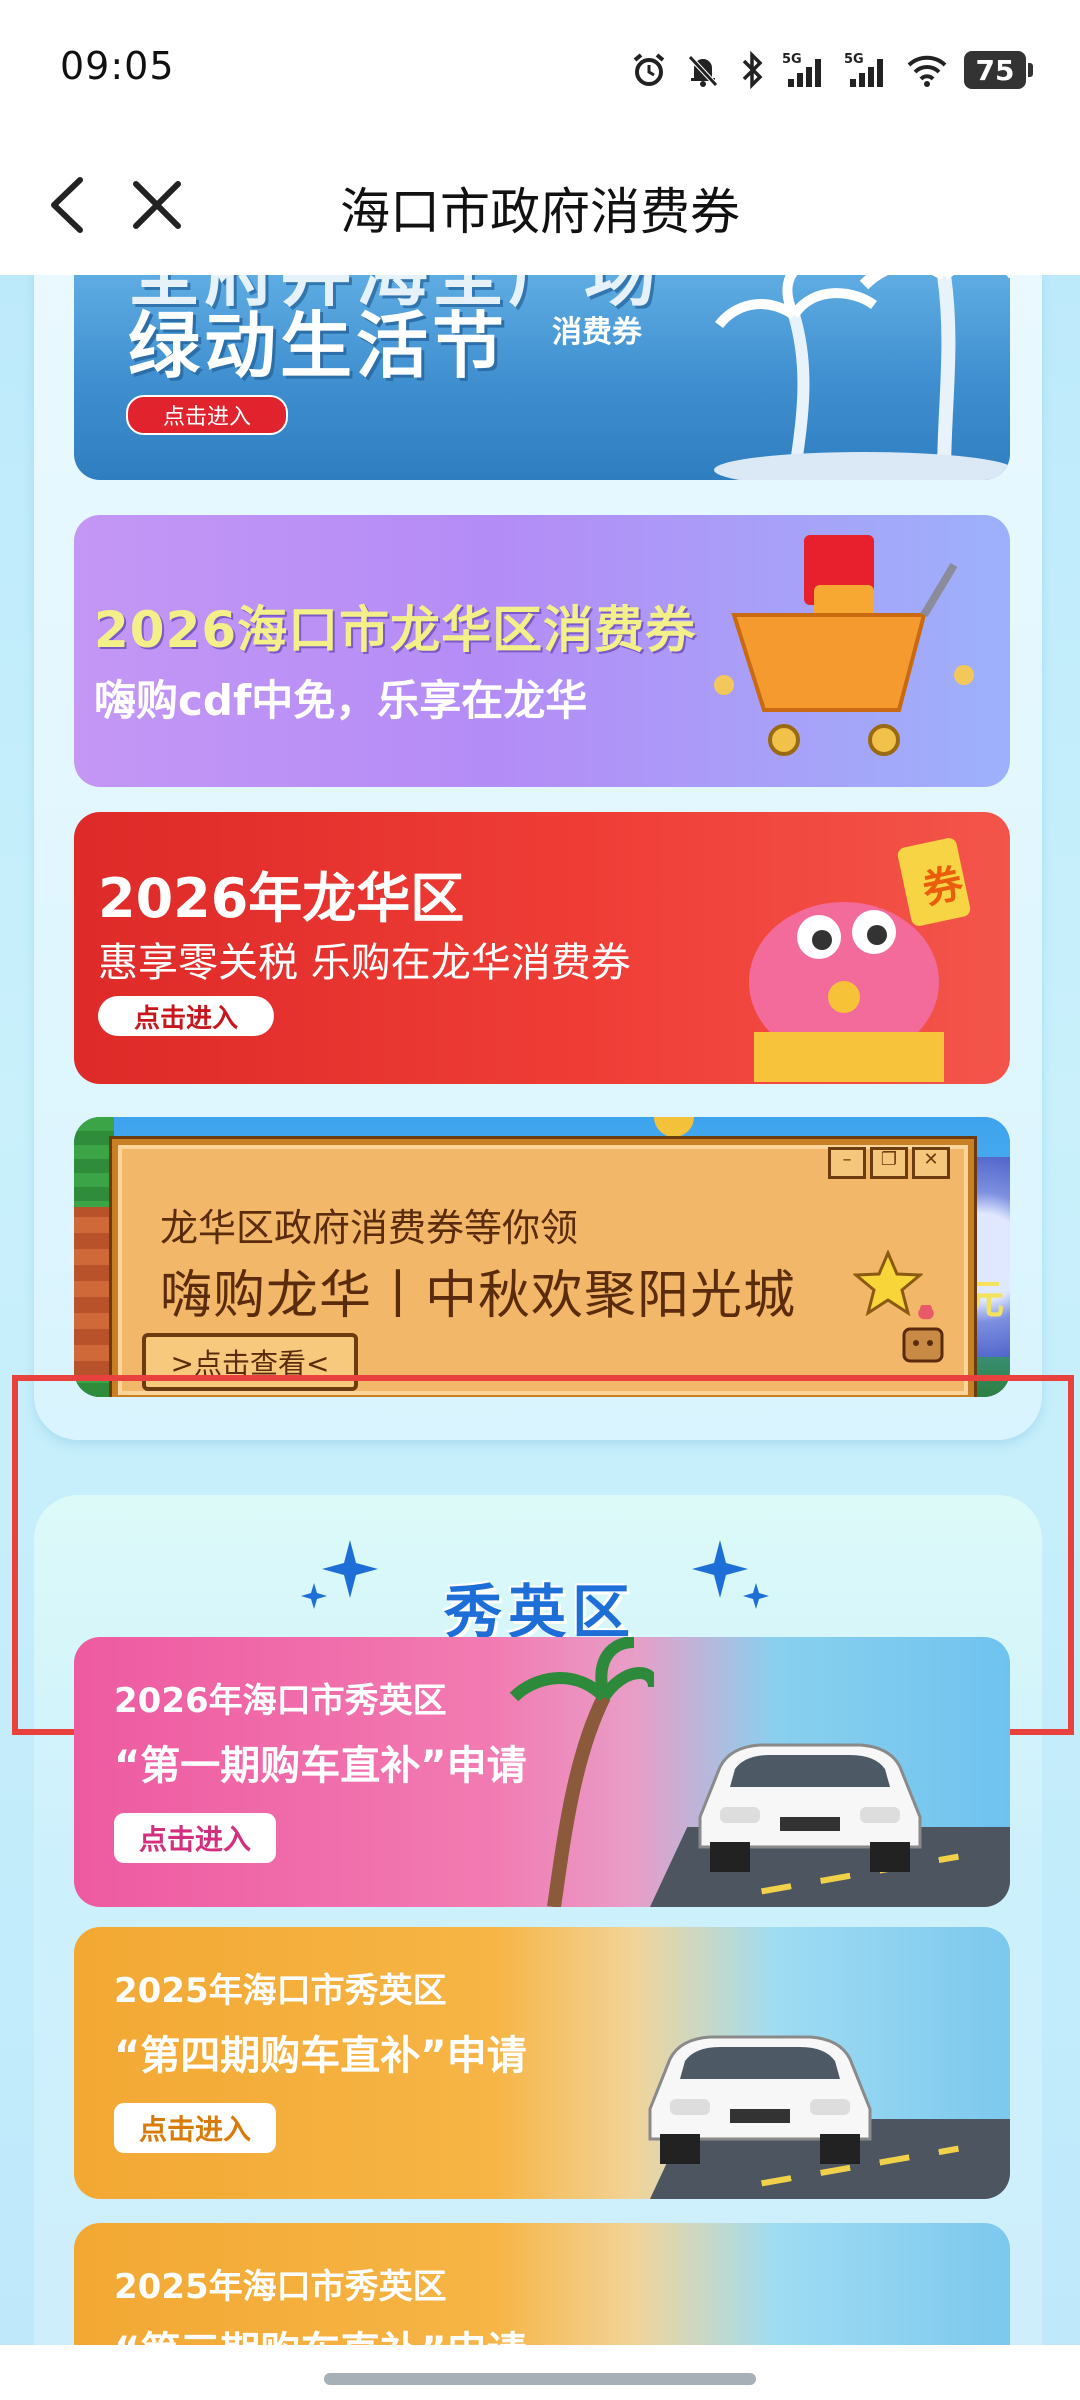 This screenshot has width=1080, height=2400. Describe the element at coordinates (369, 1228) in the screenshot. I see `banner-title: 龙华区政府消费券等你领` at that location.